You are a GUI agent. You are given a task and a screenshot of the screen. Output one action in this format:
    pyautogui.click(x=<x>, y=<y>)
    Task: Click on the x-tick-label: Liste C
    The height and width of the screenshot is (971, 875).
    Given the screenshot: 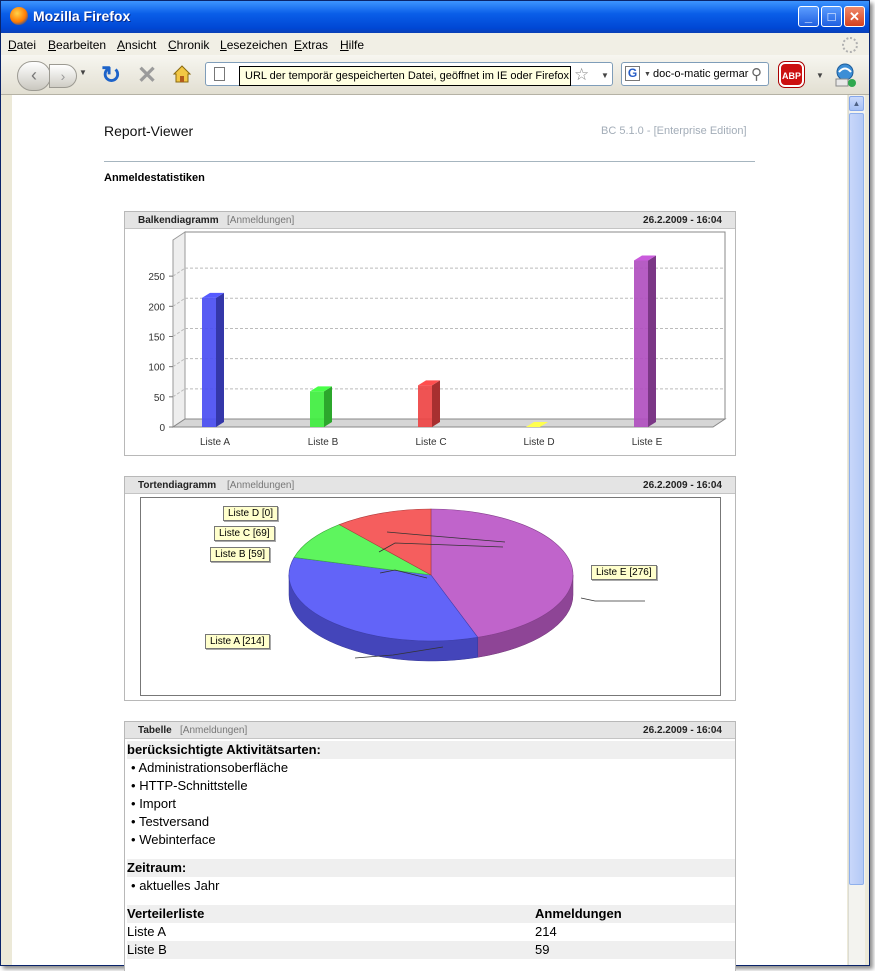 What is the action you would take?
    pyautogui.click(x=430, y=442)
    